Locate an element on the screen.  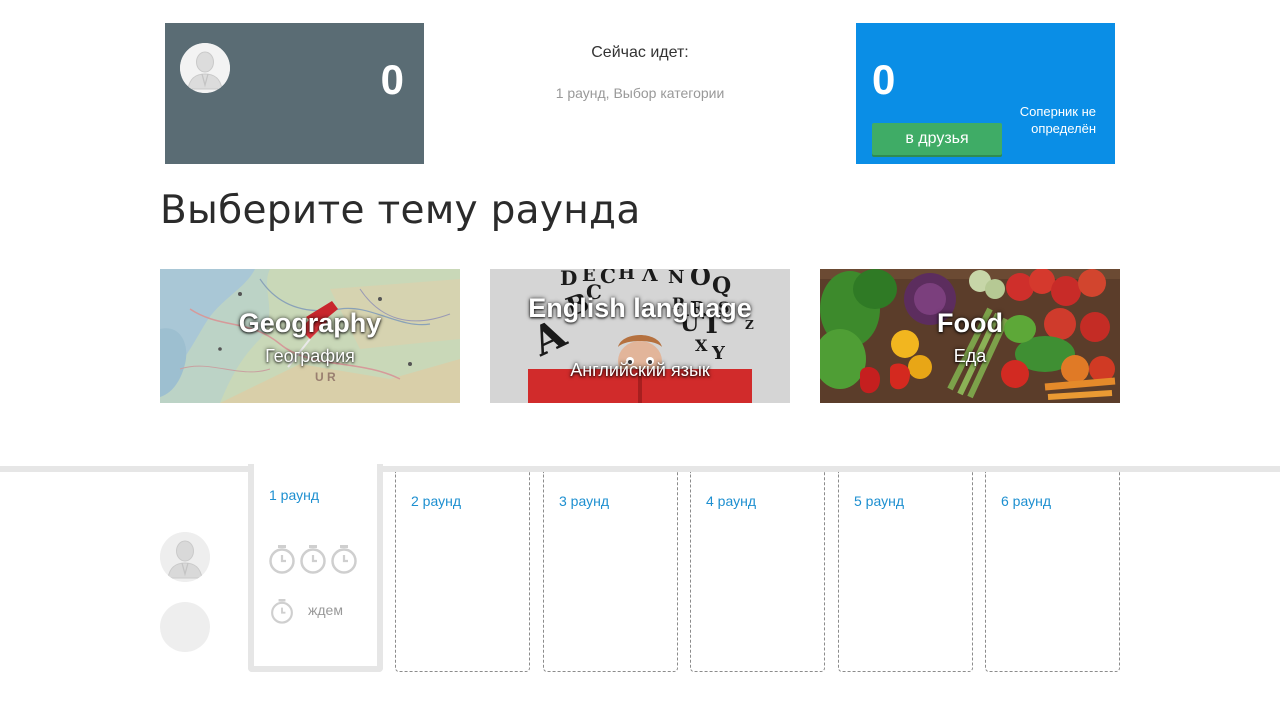
opponent-score: 0 is located at coordinates (884, 79).